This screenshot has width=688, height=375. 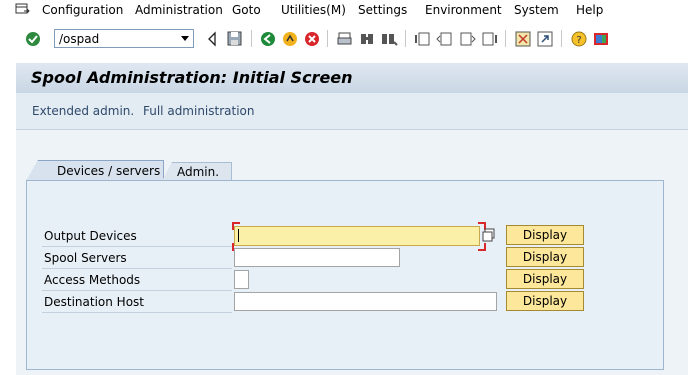 What do you see at coordinates (352, 111) in the screenshot?
I see `application-toolbar: Extended admin. Full administration` at bounding box center [352, 111].